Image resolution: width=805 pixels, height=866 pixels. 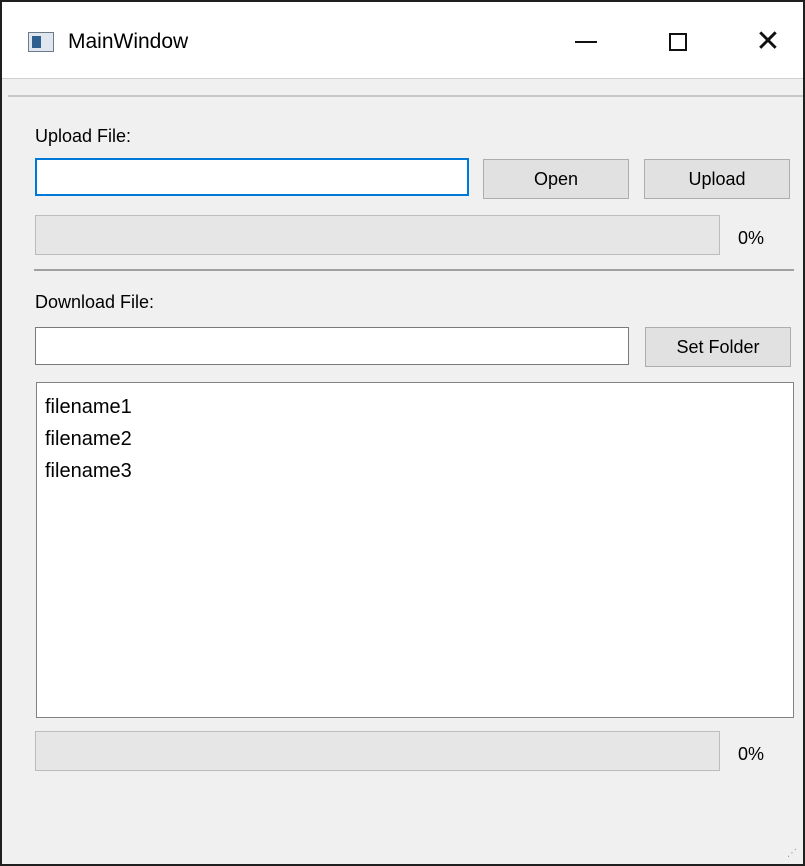 What do you see at coordinates (128, 41) in the screenshot?
I see `window-title: MainWindow` at bounding box center [128, 41].